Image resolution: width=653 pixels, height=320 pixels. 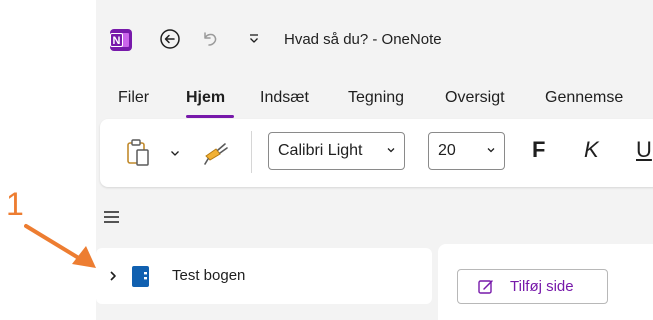 I want to click on font-size-value: 20, so click(x=447, y=150).